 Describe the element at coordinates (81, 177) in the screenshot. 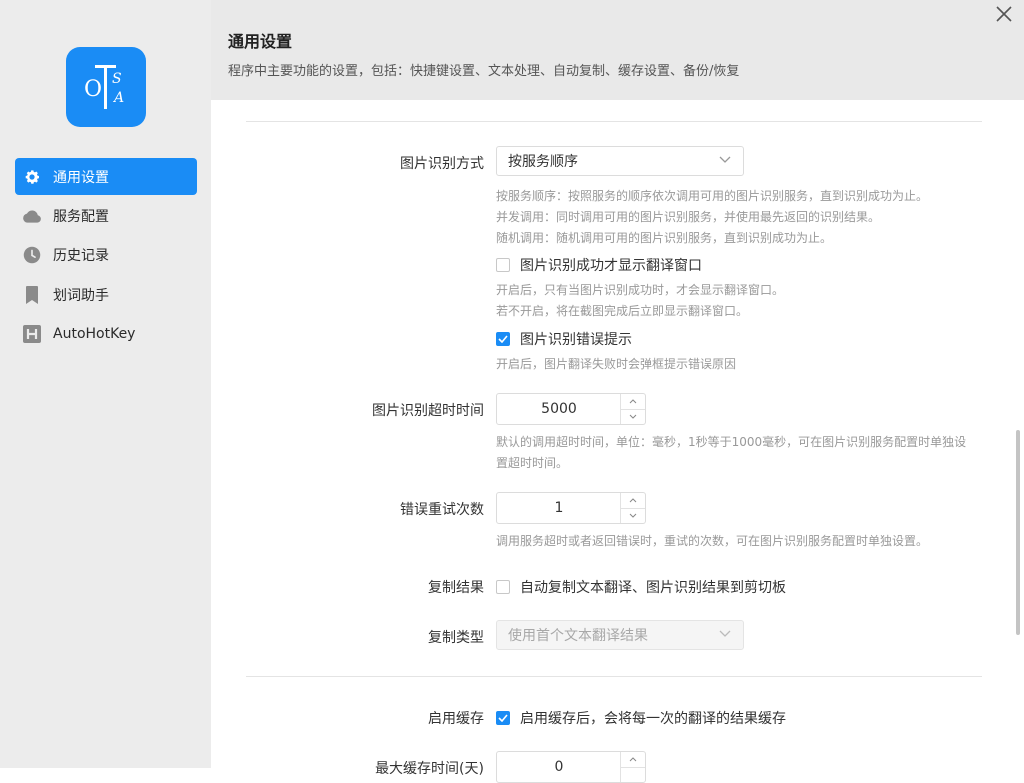

I see `sidebar-item-label: 通用设置` at that location.